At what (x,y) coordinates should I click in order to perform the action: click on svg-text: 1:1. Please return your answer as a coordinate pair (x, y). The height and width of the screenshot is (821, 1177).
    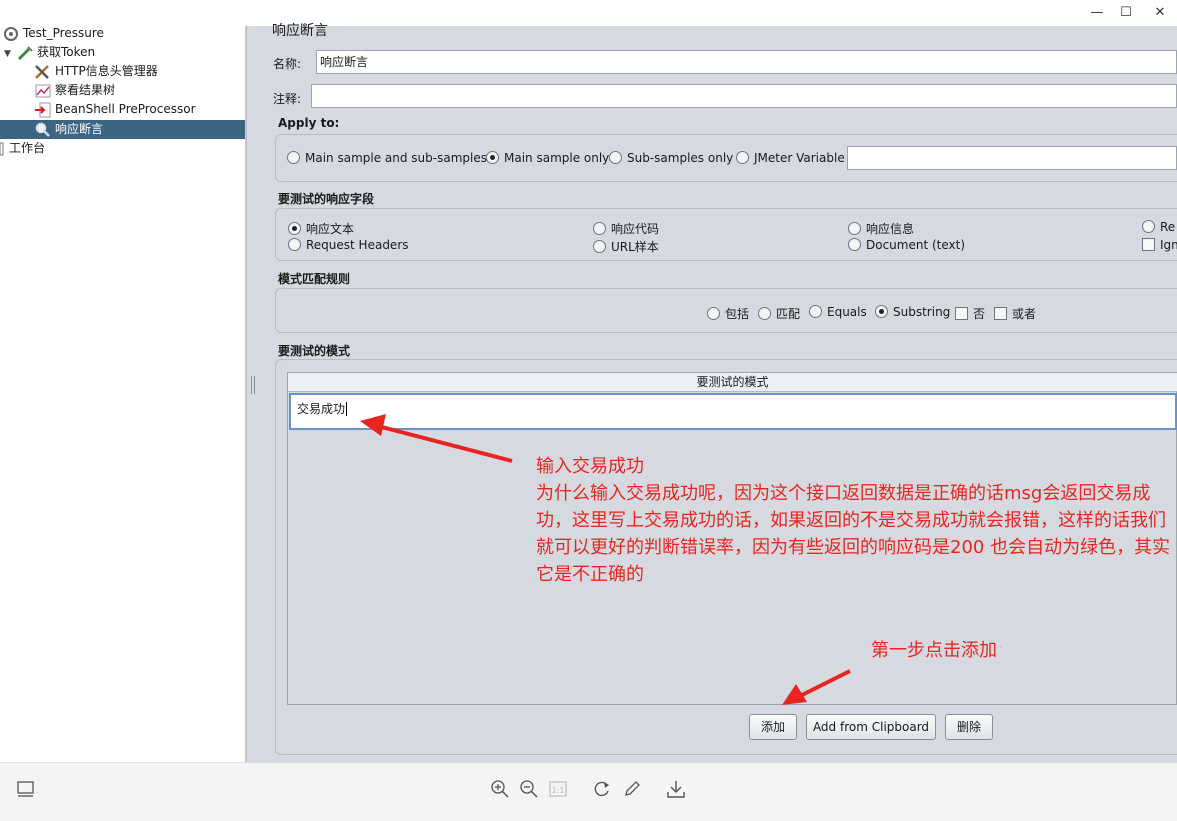
    Looking at the image, I should click on (558, 790).